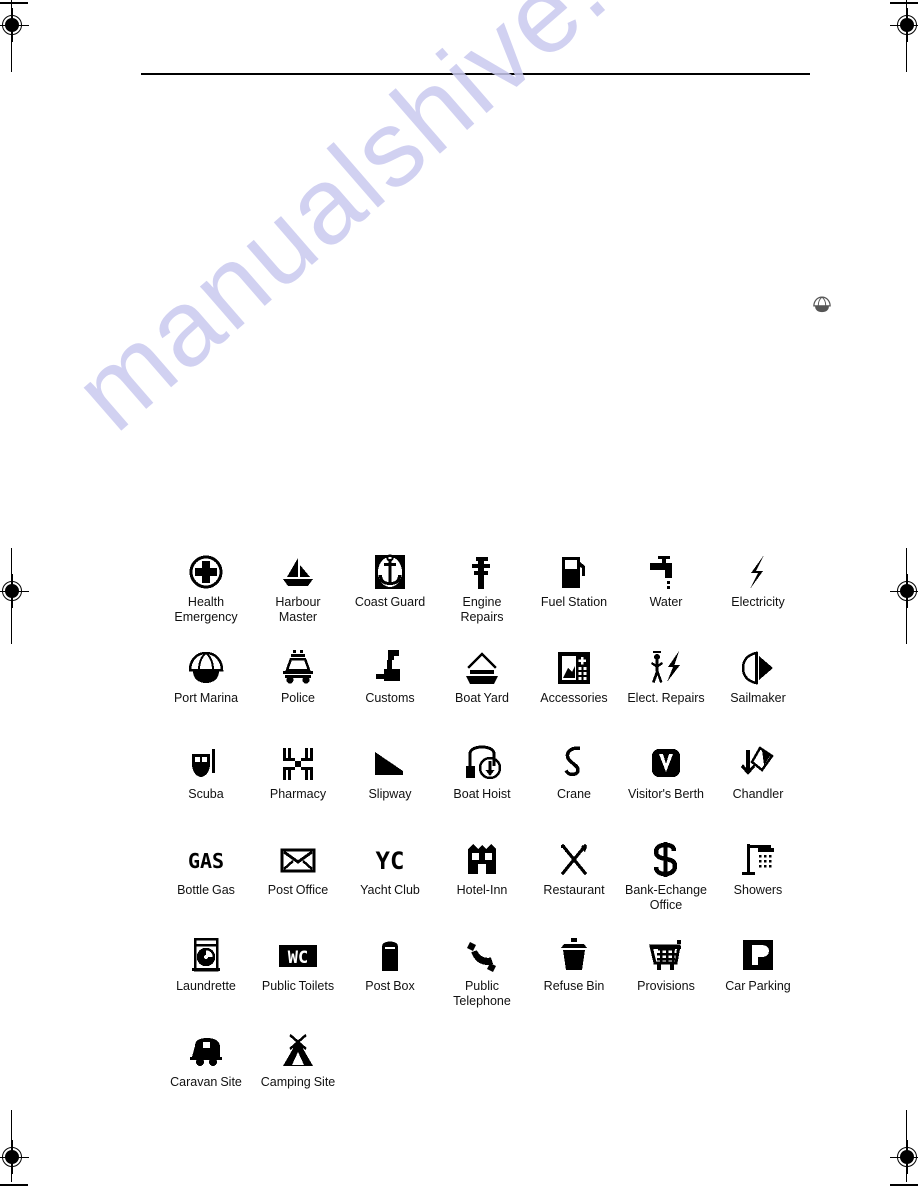 This screenshot has height=1188, width=918. What do you see at coordinates (206, 794) in the screenshot?
I see `legend-label: Scuba` at bounding box center [206, 794].